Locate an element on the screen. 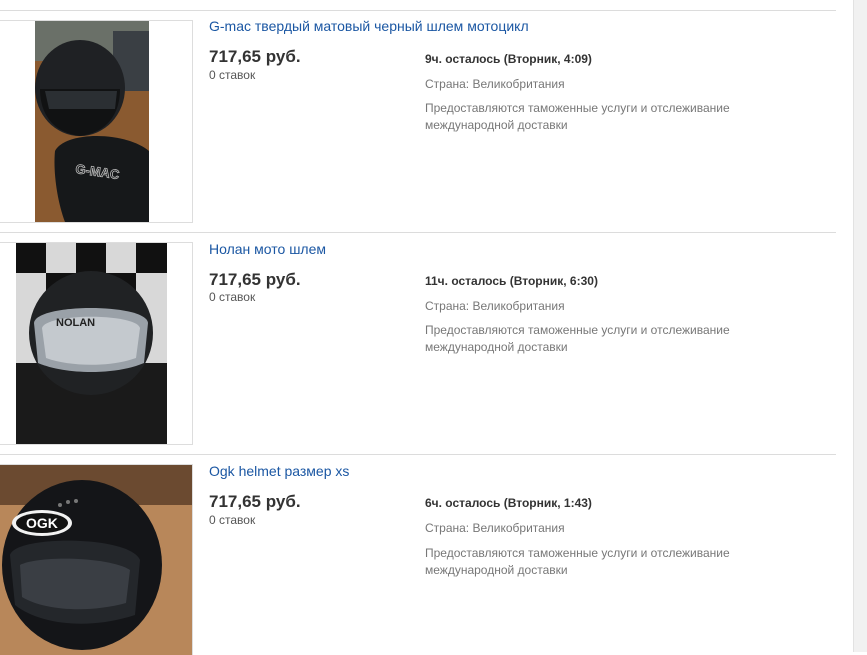  helmet-photo: NOLAN is located at coordinates (91, 343).